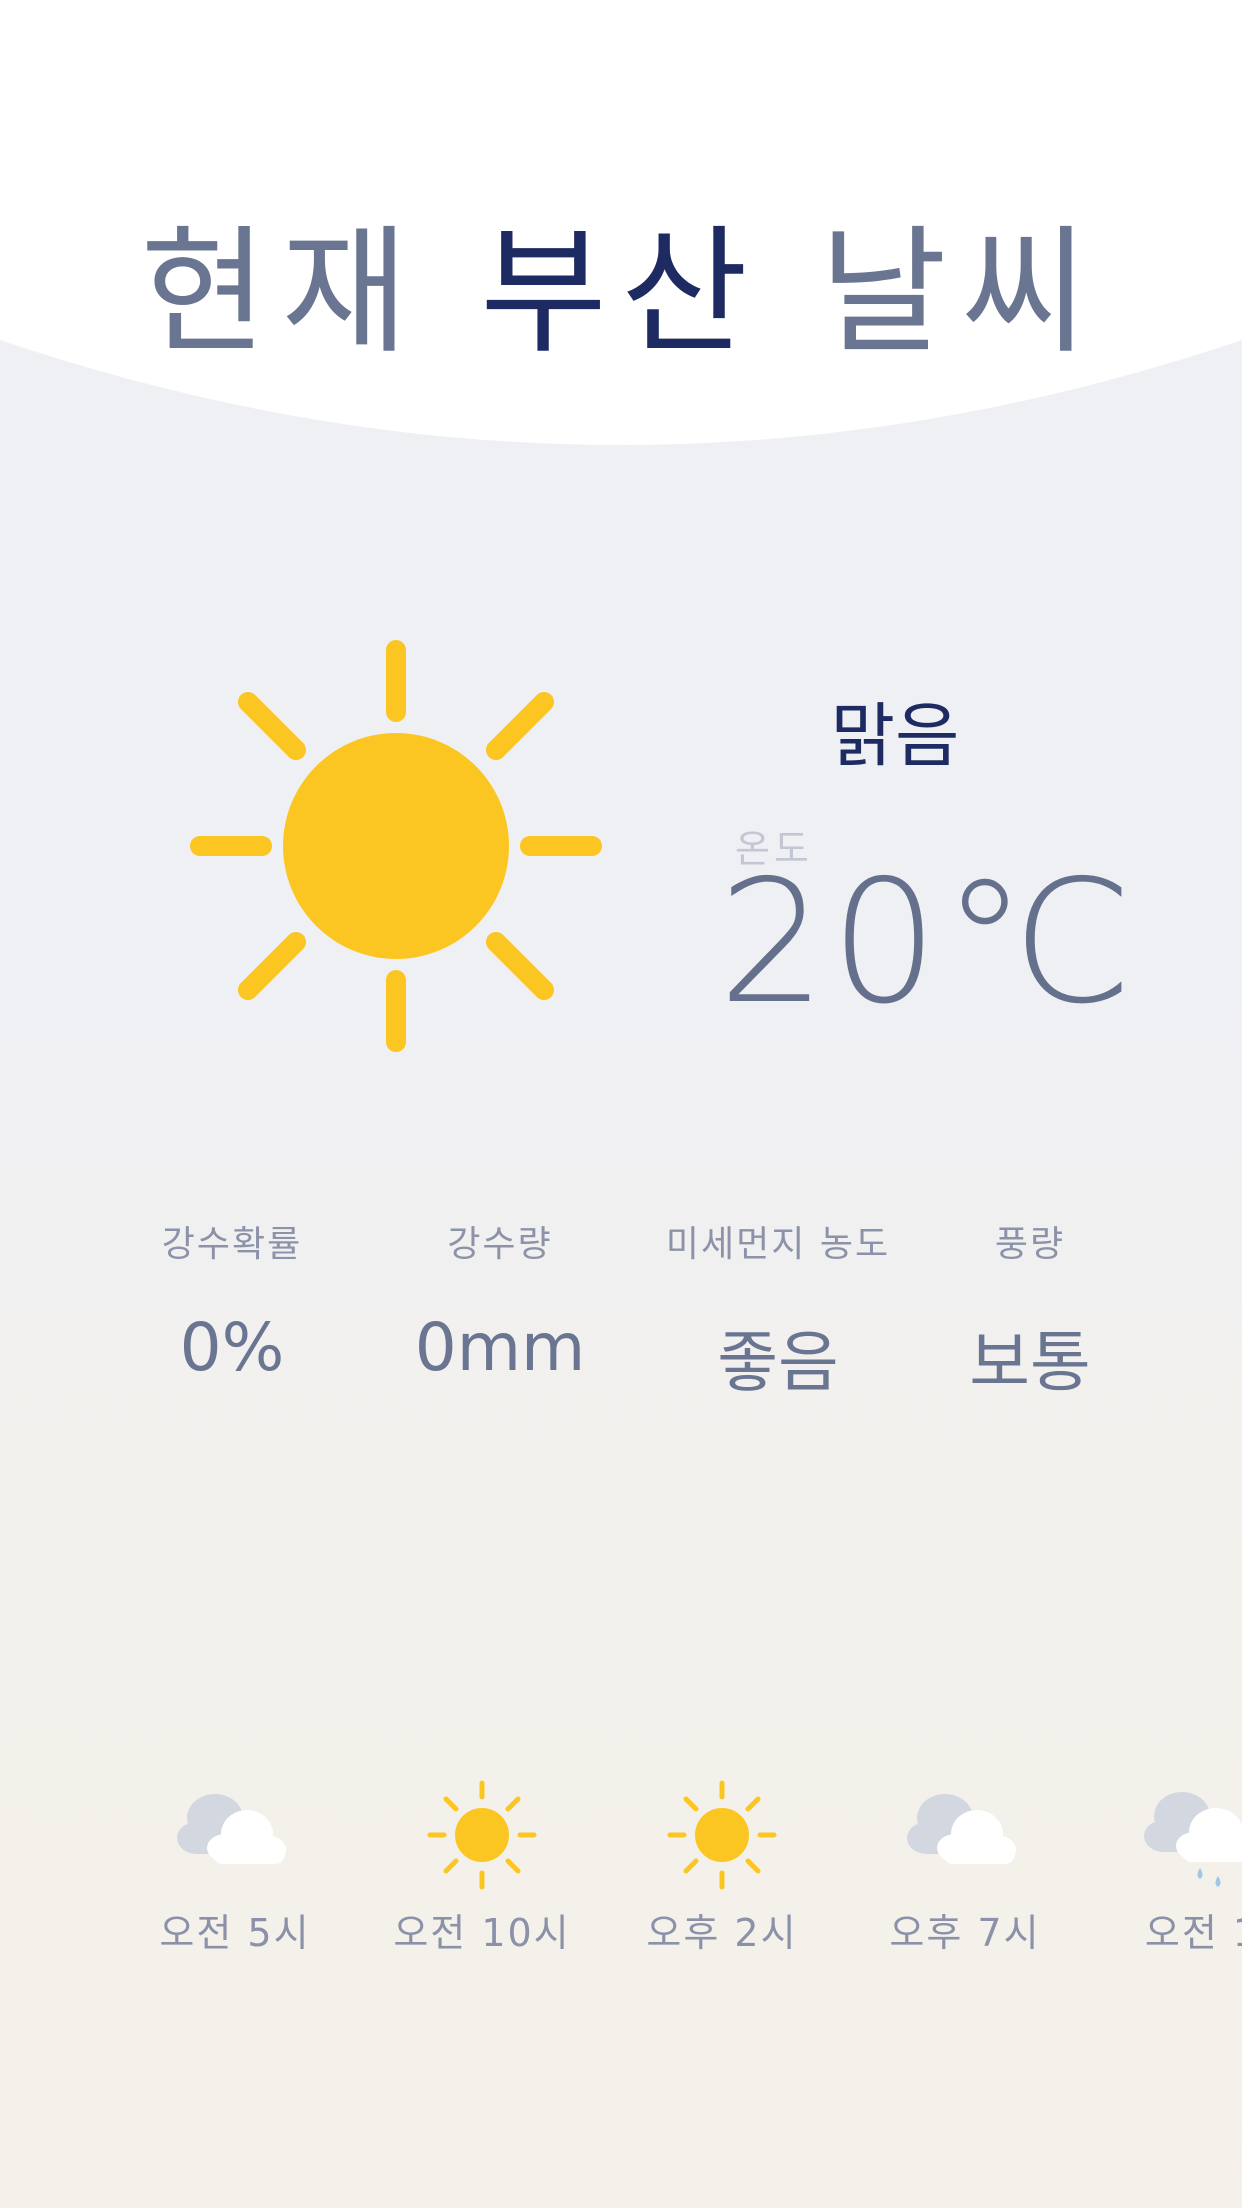  What do you see at coordinates (482, 1933) in the screenshot?
I see `forecast-time: 오전 10시` at bounding box center [482, 1933].